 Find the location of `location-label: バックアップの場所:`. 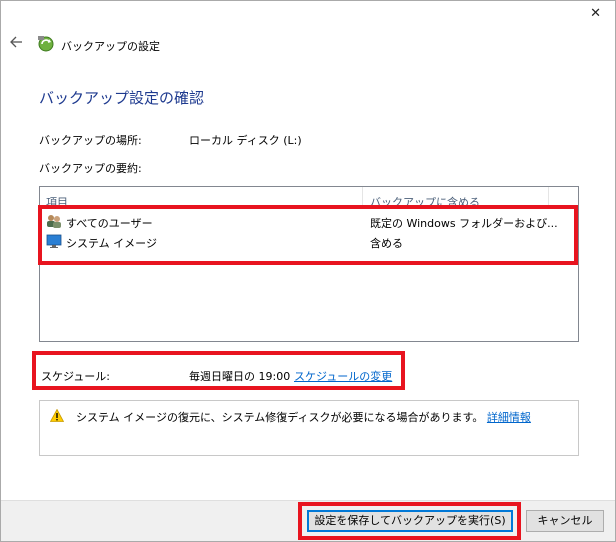

location-label: バックアップの場所: is located at coordinates (90, 140).